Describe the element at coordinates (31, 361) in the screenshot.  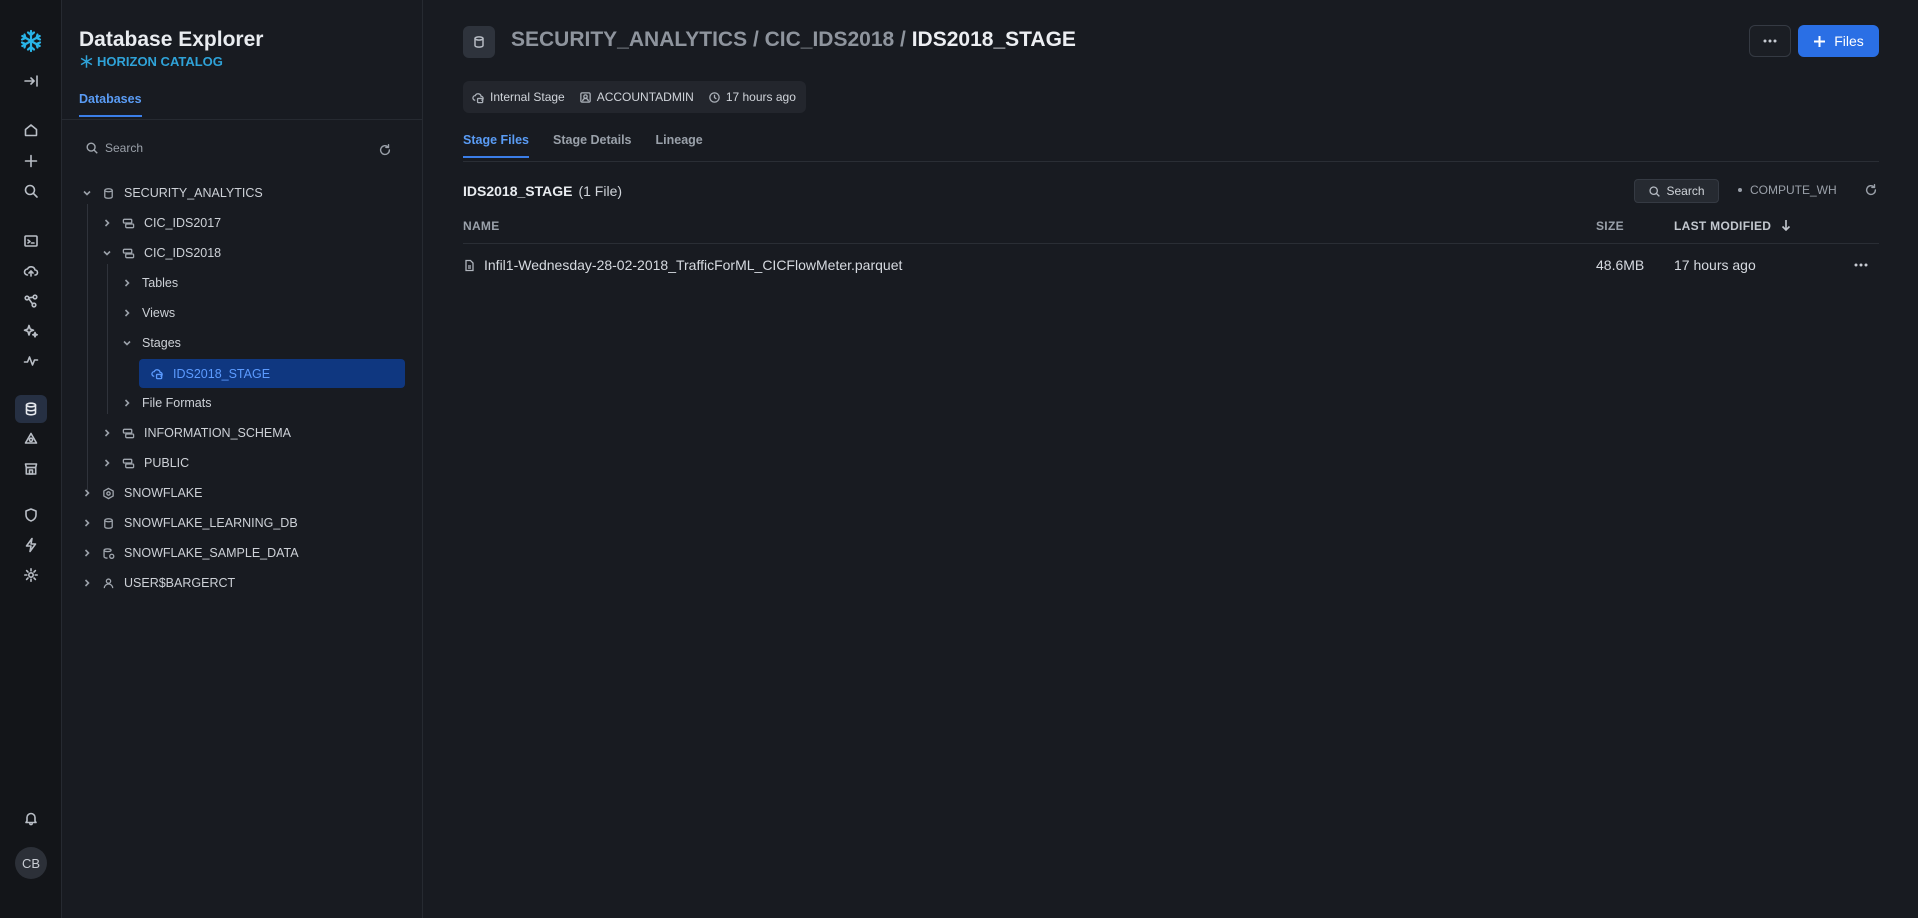
I see `monitoring-icon` at that location.